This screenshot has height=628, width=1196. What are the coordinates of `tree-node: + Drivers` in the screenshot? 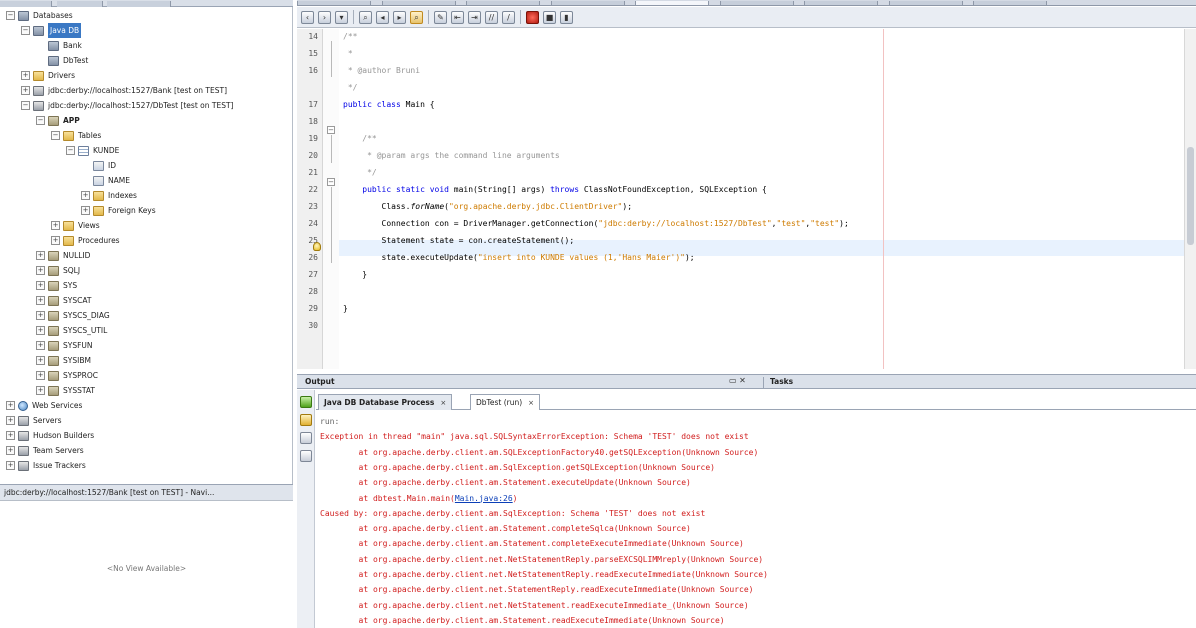 It's located at (48, 75).